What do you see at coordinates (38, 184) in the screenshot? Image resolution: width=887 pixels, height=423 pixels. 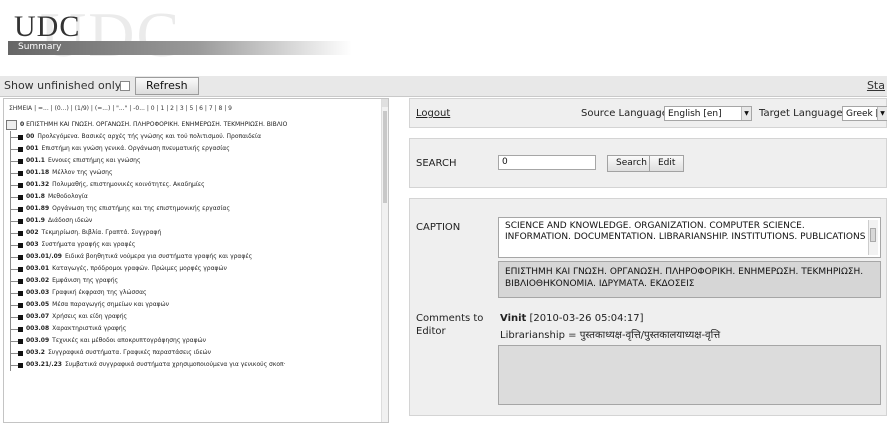 I see `tree-node-code: 001.32` at bounding box center [38, 184].